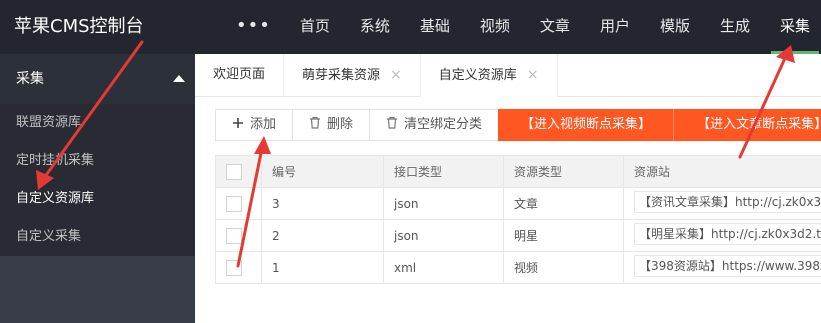 This screenshot has width=821, height=323. I want to click on nav-article: 文章, so click(555, 27).